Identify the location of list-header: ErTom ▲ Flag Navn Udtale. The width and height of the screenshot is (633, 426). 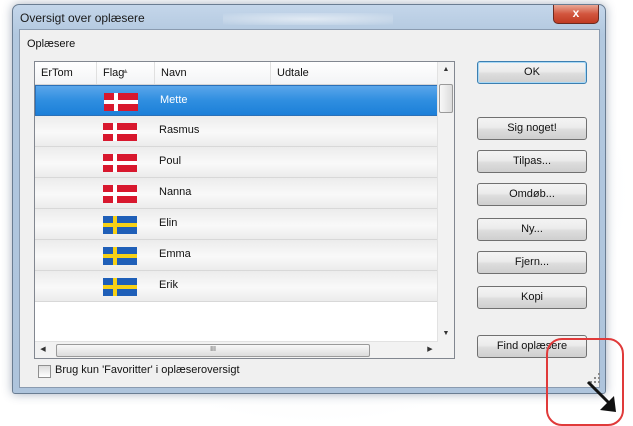
(236, 73).